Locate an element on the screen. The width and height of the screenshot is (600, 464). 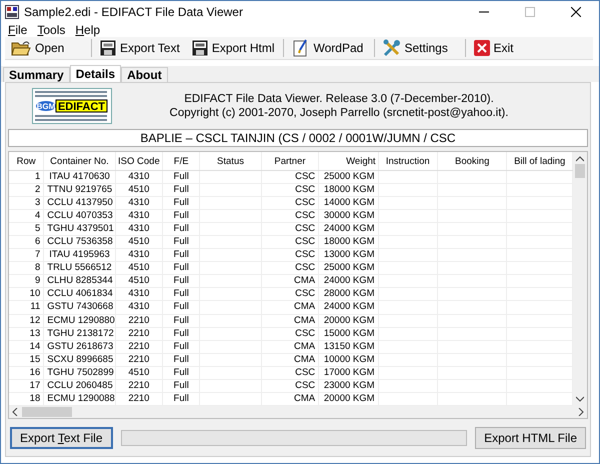
tab: Details is located at coordinates (96, 73).